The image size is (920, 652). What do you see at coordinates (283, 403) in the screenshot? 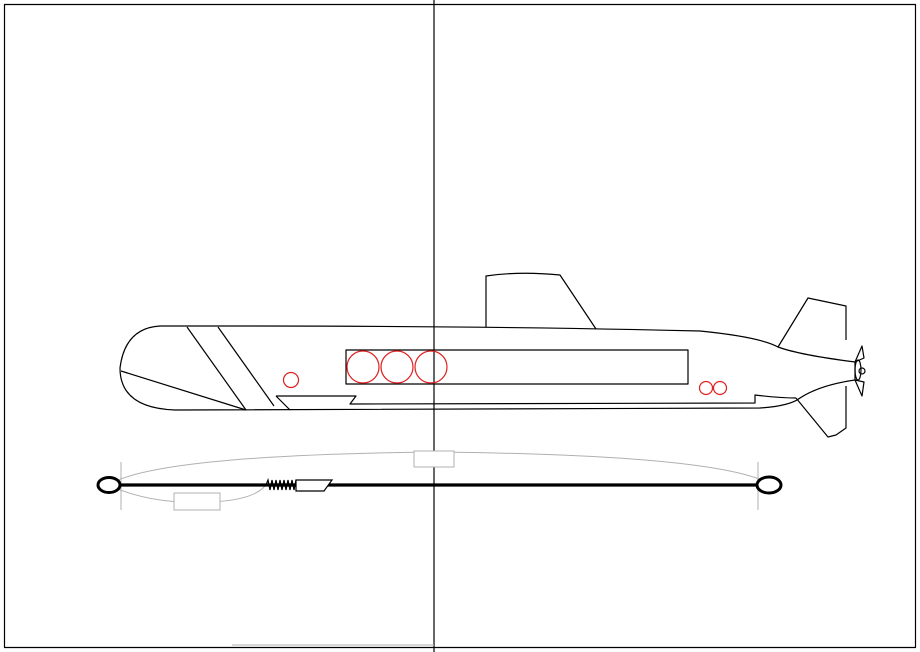
I see `keel-fairing-front` at bounding box center [283, 403].